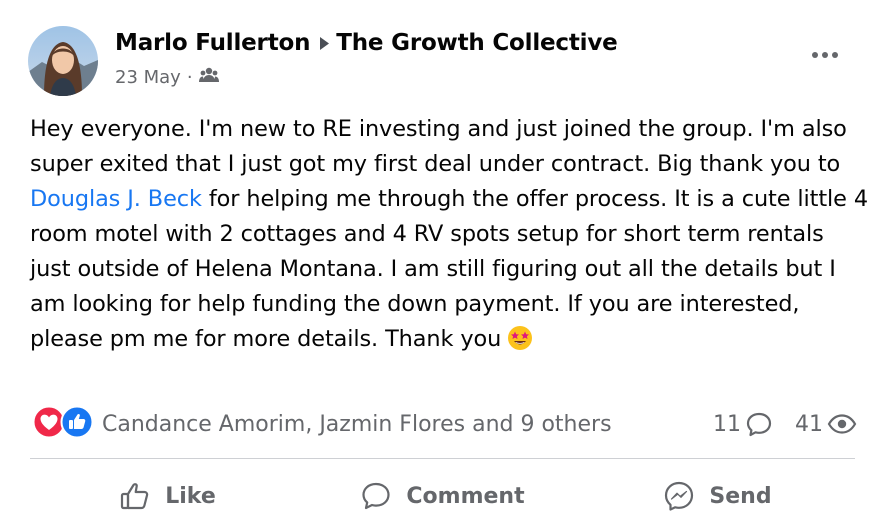 Image resolution: width=885 pixels, height=528 pixels. What do you see at coordinates (809, 424) in the screenshot?
I see `view-count-value: 41` at bounding box center [809, 424].